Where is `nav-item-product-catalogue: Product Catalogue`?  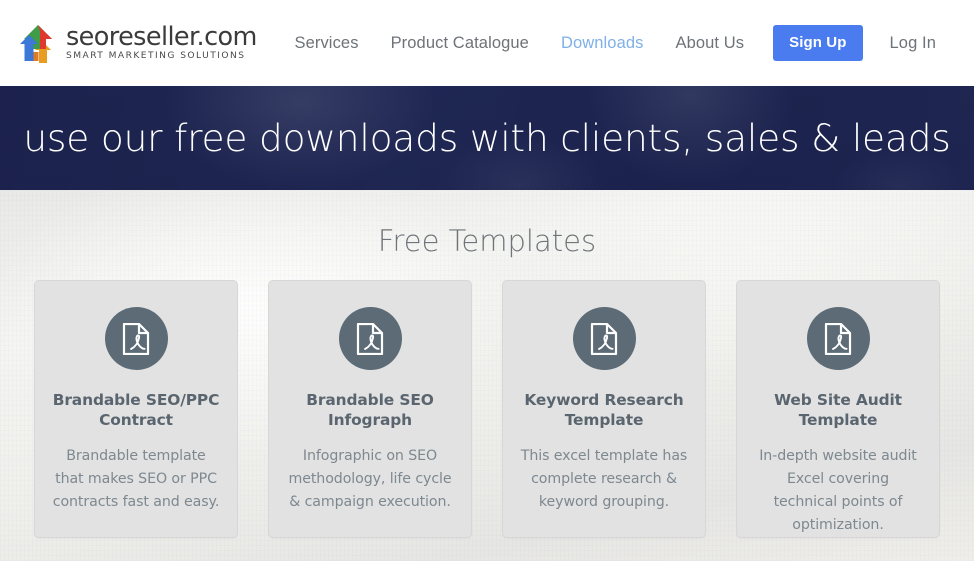
nav-item-product-catalogue: Product Catalogue is located at coordinates (460, 43).